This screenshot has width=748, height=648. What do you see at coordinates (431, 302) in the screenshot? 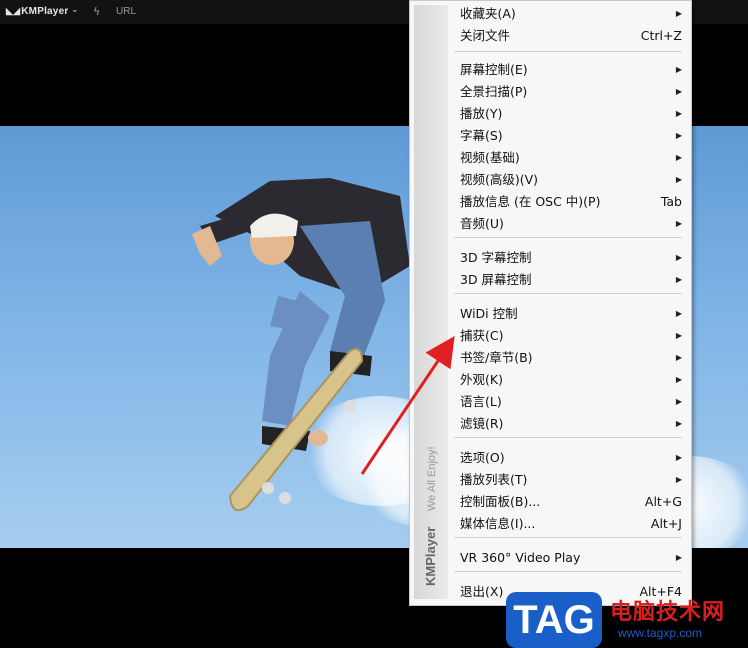
I see `menu-side-banner: KMPlayer We All Enjoy!` at bounding box center [431, 302].